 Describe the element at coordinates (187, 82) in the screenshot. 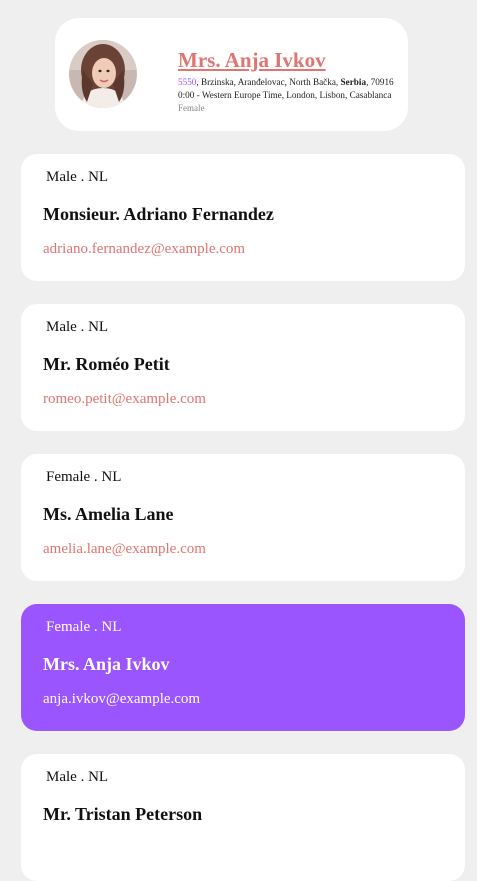

I see `profile-street-number: 5550` at that location.